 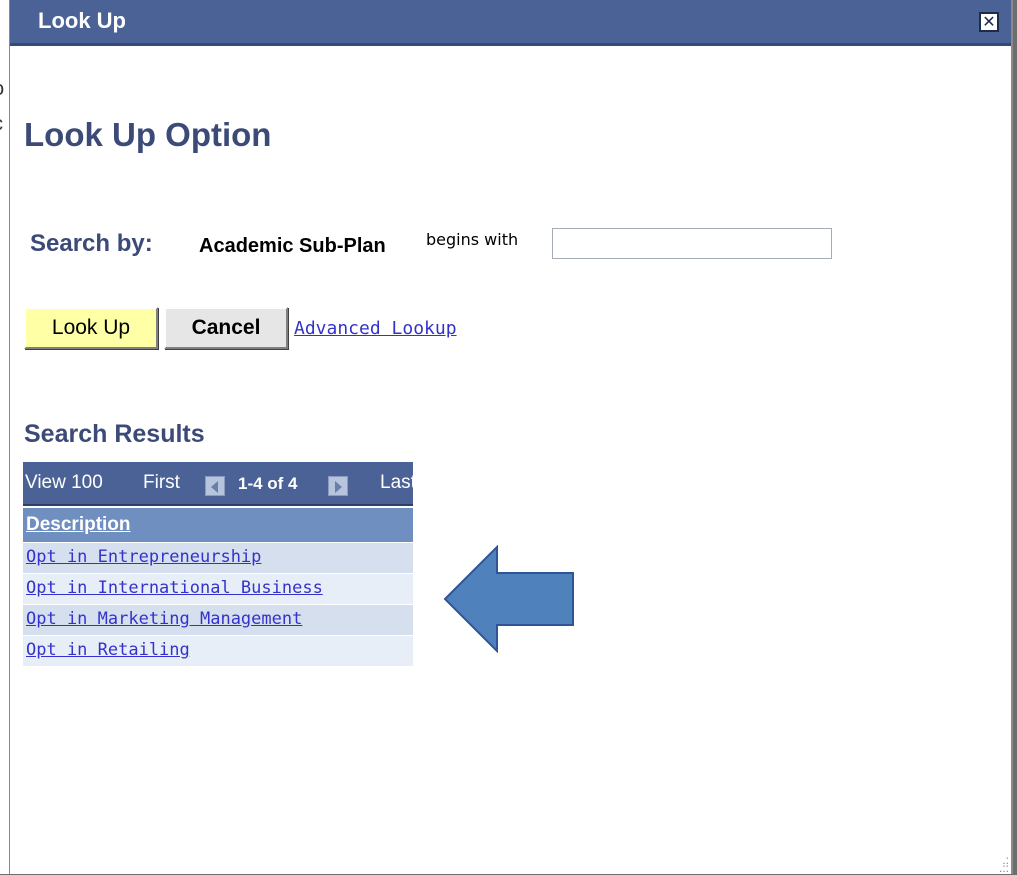 I want to click on view-100-link: View 100, so click(x=64, y=483).